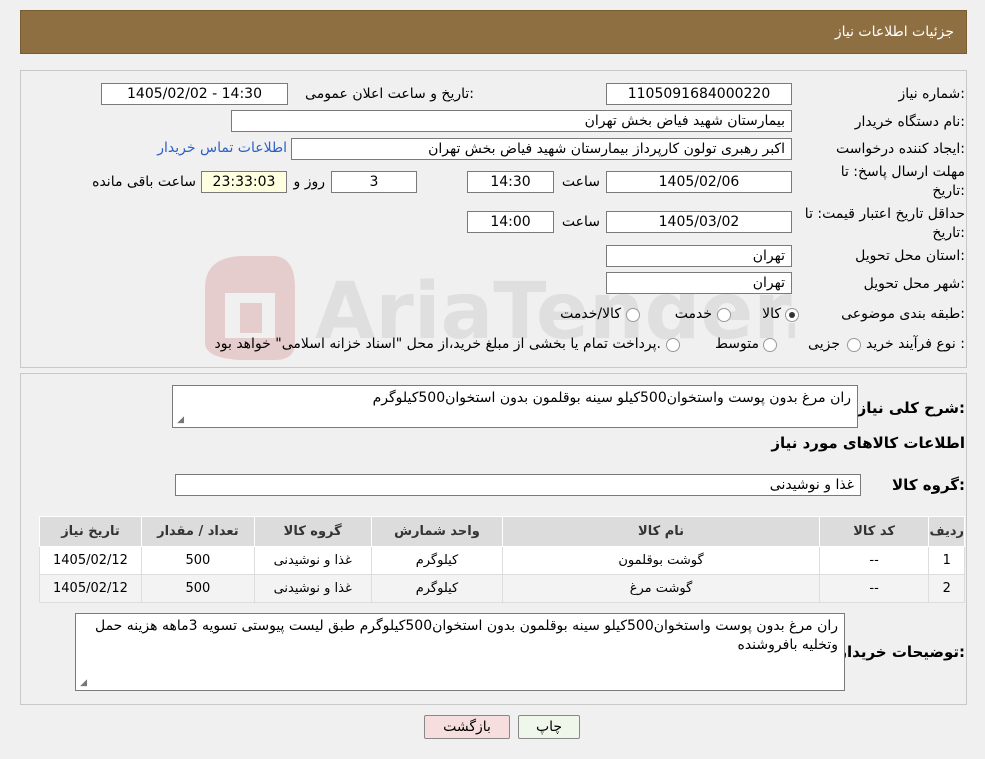  Describe the element at coordinates (467, 727) in the screenshot. I see `back-button: بازگشت` at that location.